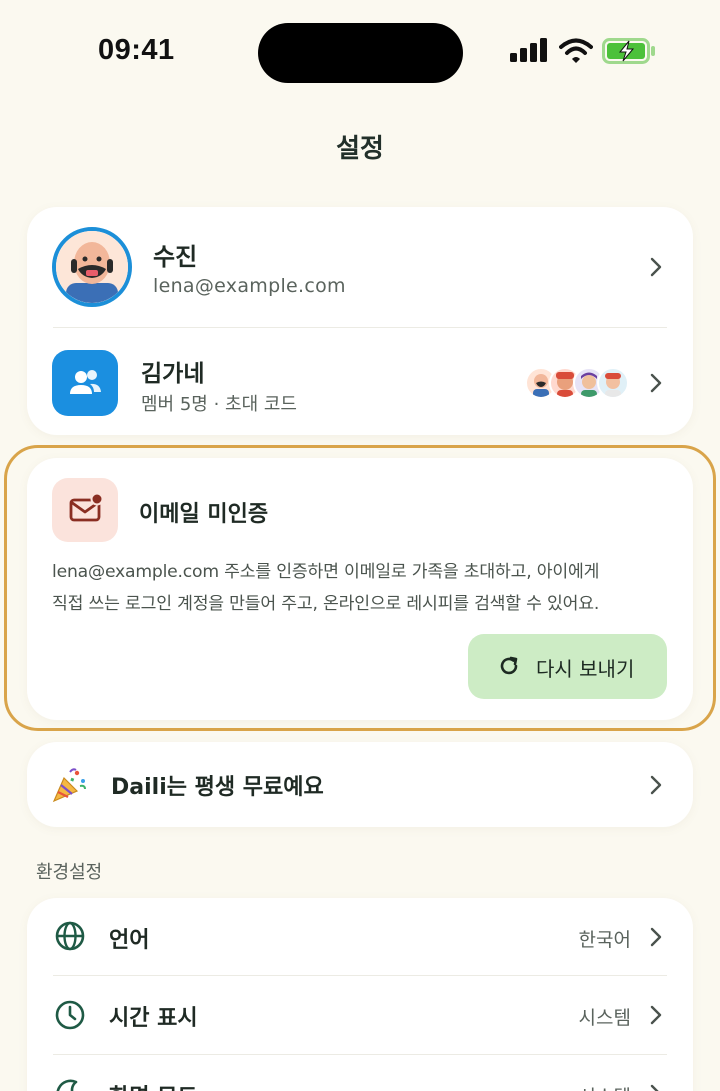 The image size is (720, 1091). Describe the element at coordinates (578, 384) in the screenshot. I see `member-avatars` at that location.